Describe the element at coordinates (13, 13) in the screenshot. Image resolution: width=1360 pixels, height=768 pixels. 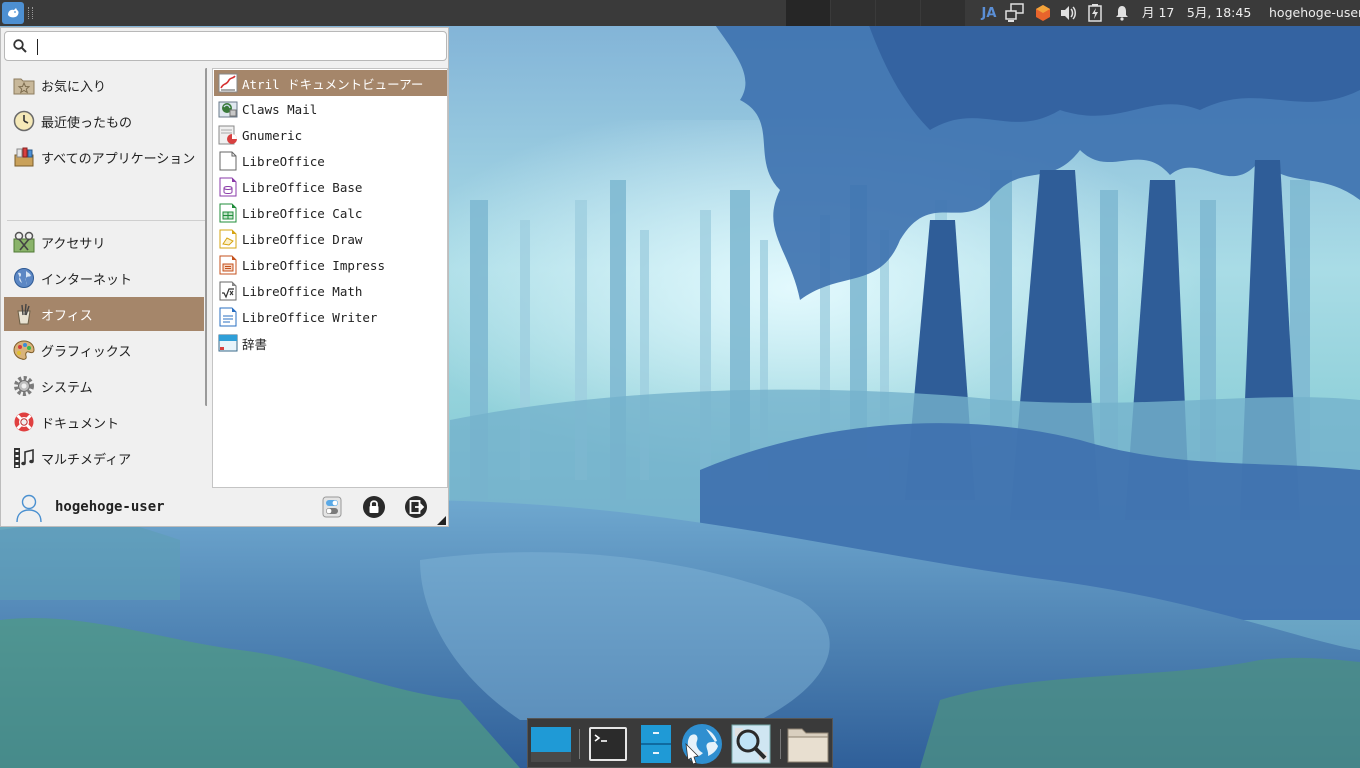
I see `whisker-menu-button` at that location.